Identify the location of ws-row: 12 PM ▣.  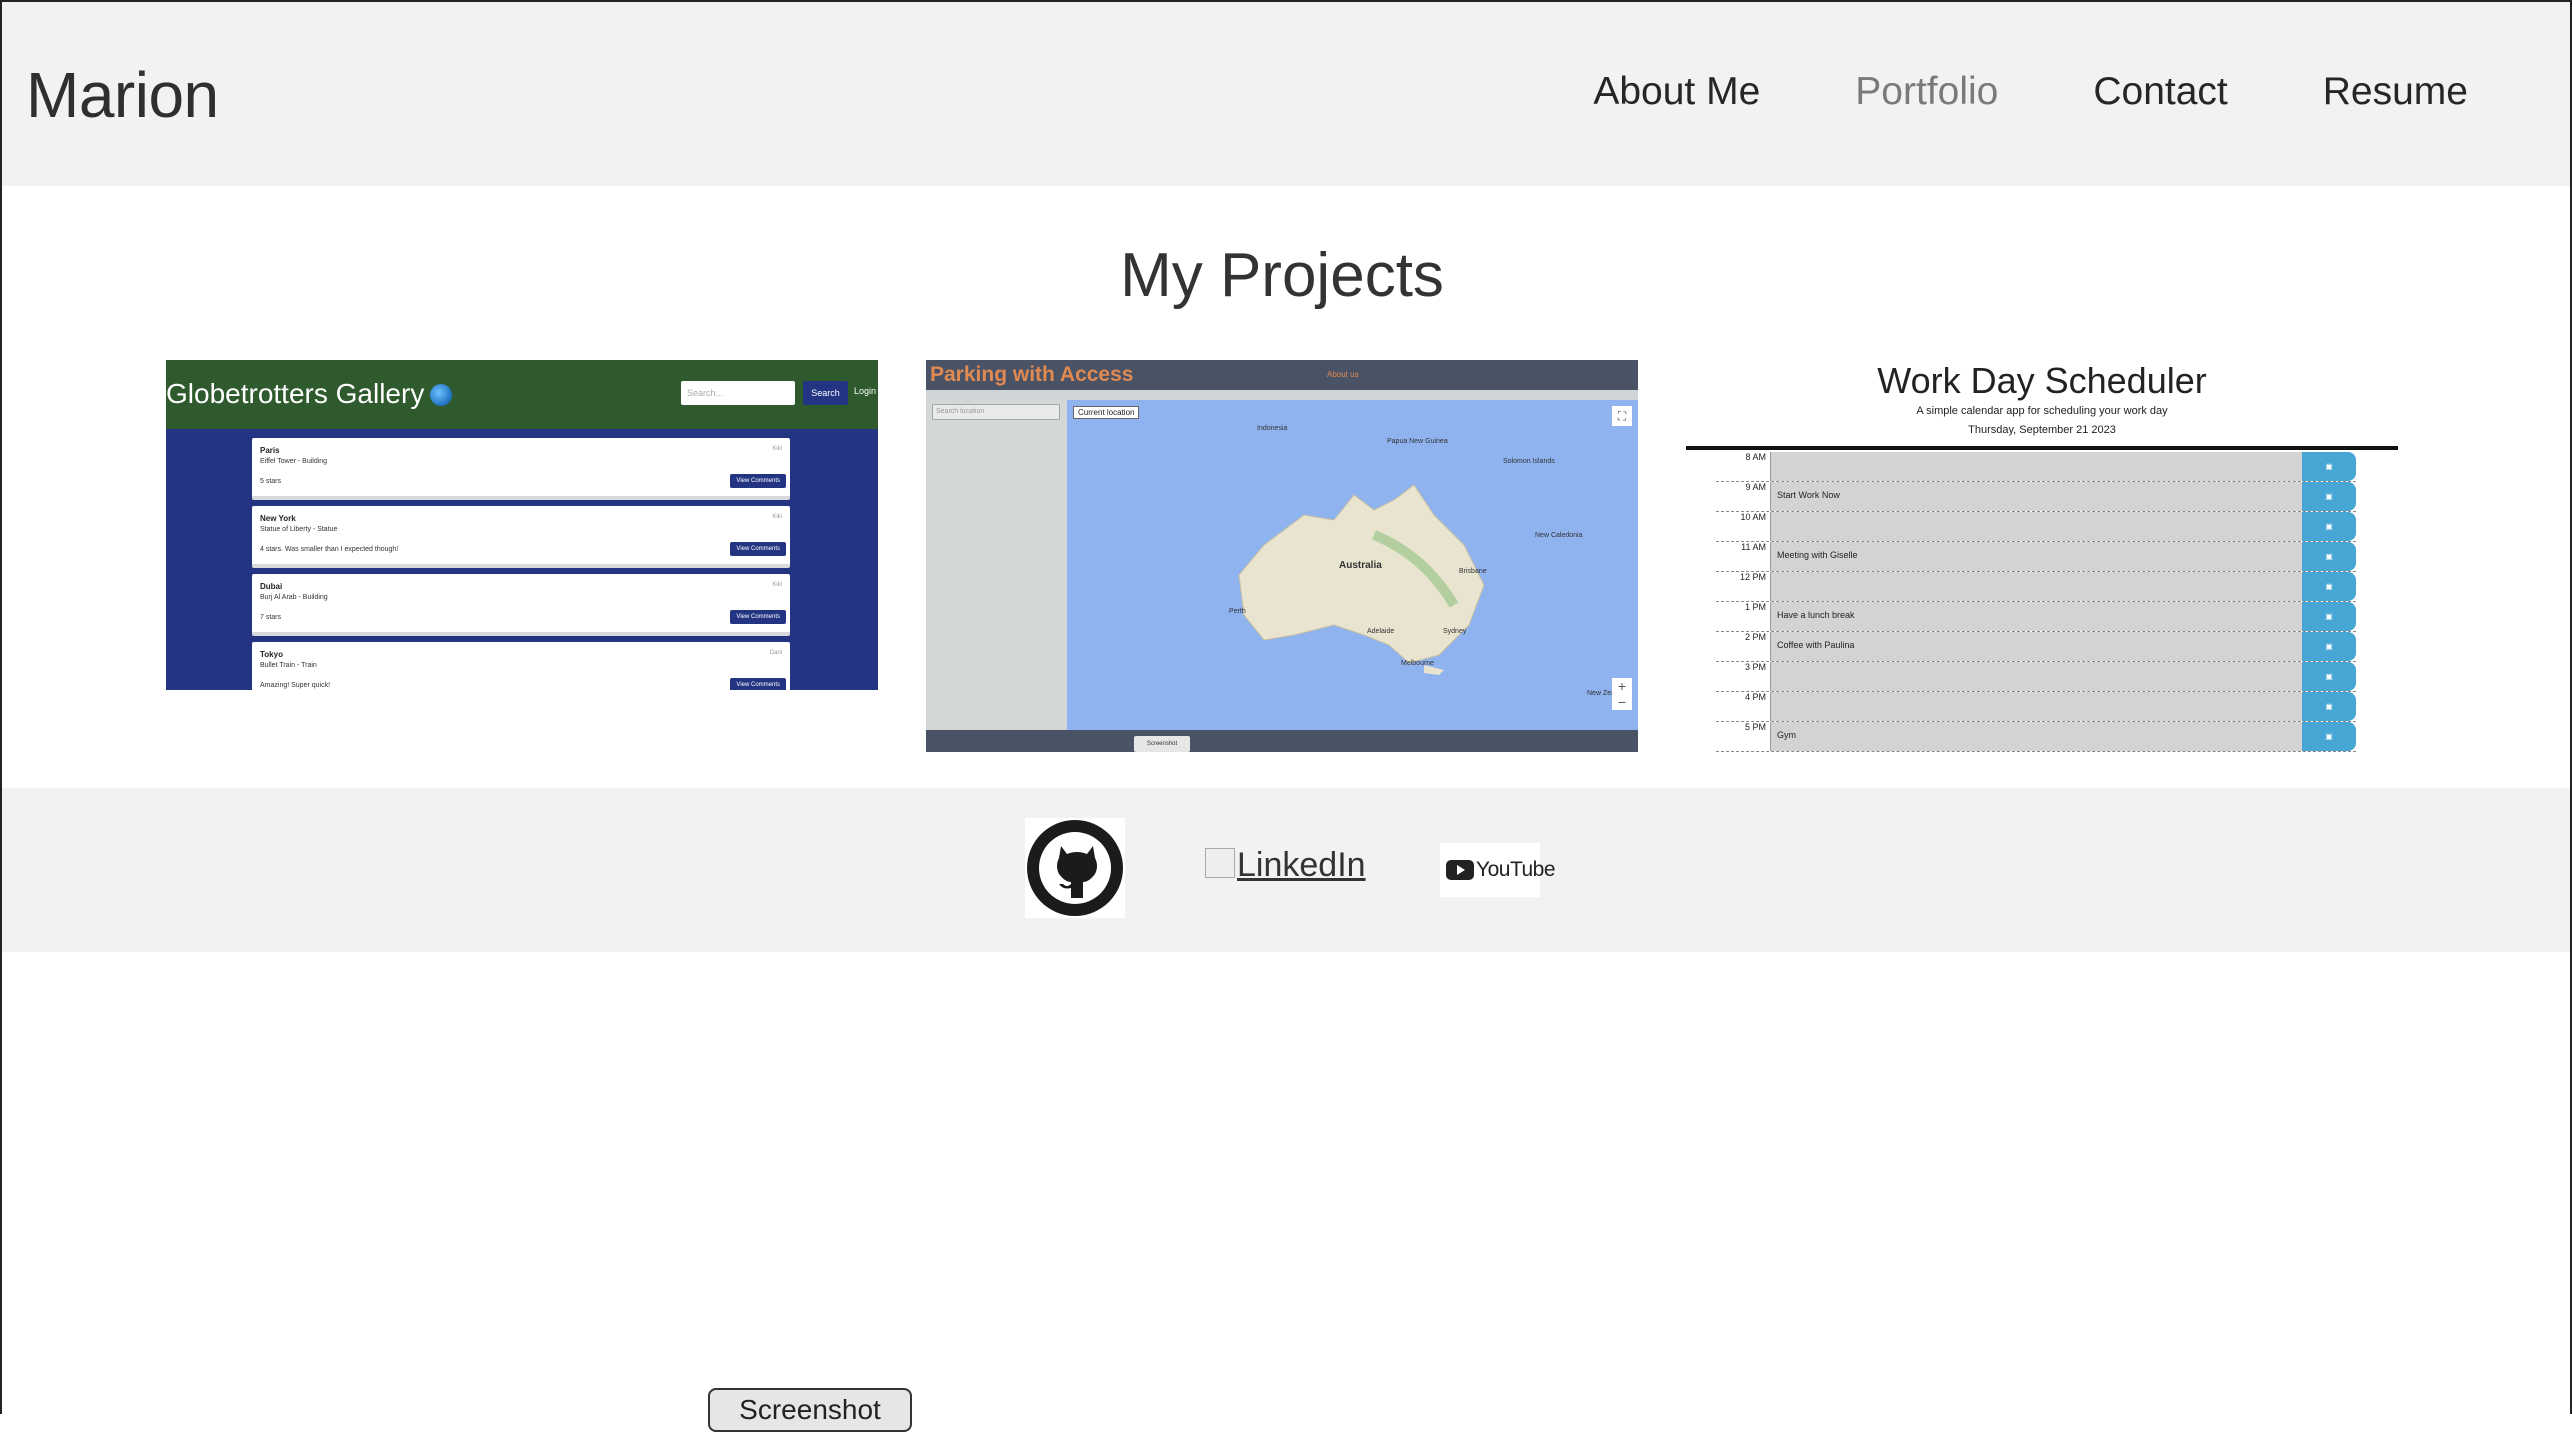
(2036, 587).